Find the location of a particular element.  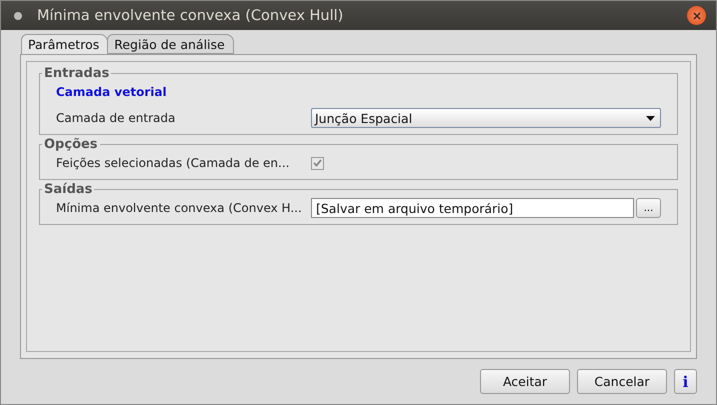

group-title: Saídas is located at coordinates (68, 189).